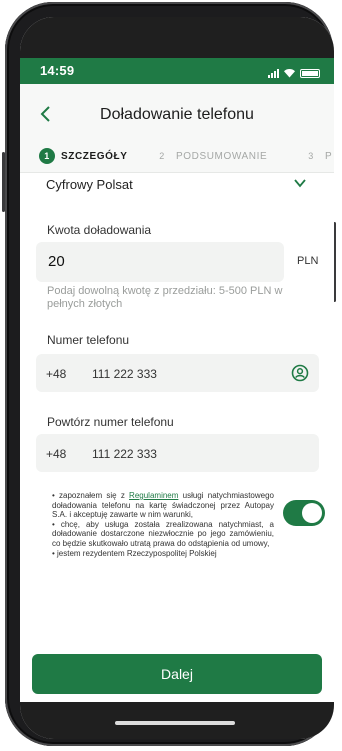  What do you see at coordinates (177, 720) in the screenshot?
I see `bottom-bezel` at bounding box center [177, 720].